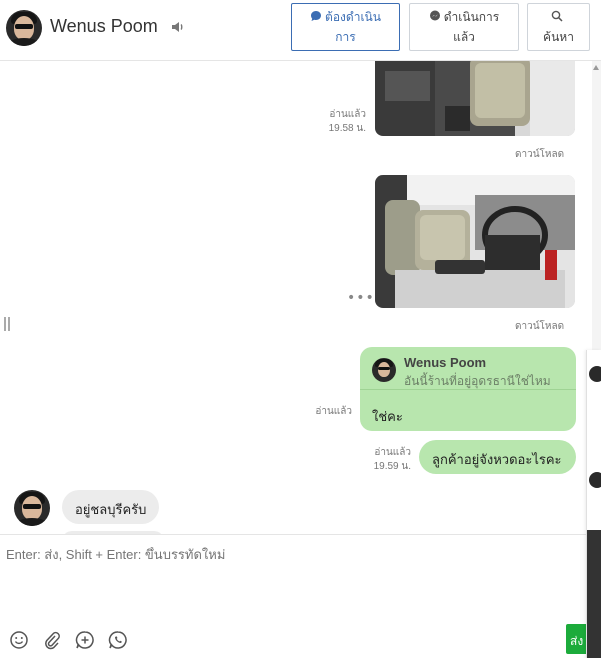 The height and width of the screenshot is (658, 601). What do you see at coordinates (85, 640) in the screenshot?
I see `add-icon` at bounding box center [85, 640].